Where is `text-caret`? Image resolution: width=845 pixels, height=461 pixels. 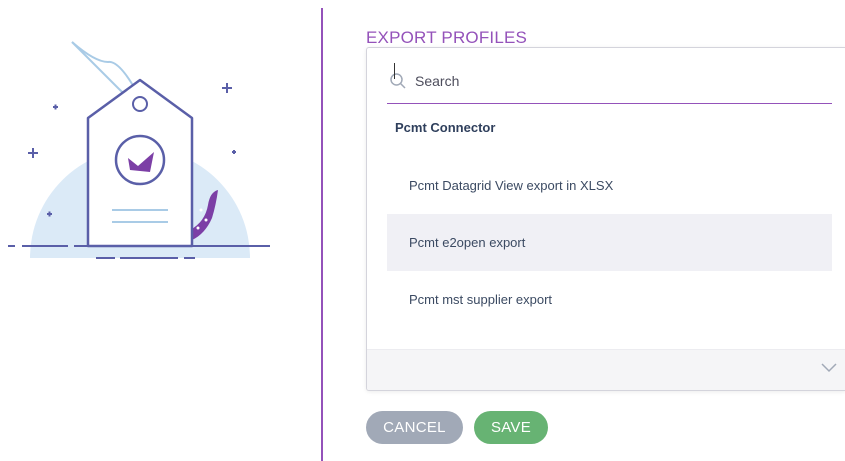
text-caret is located at coordinates (394, 71).